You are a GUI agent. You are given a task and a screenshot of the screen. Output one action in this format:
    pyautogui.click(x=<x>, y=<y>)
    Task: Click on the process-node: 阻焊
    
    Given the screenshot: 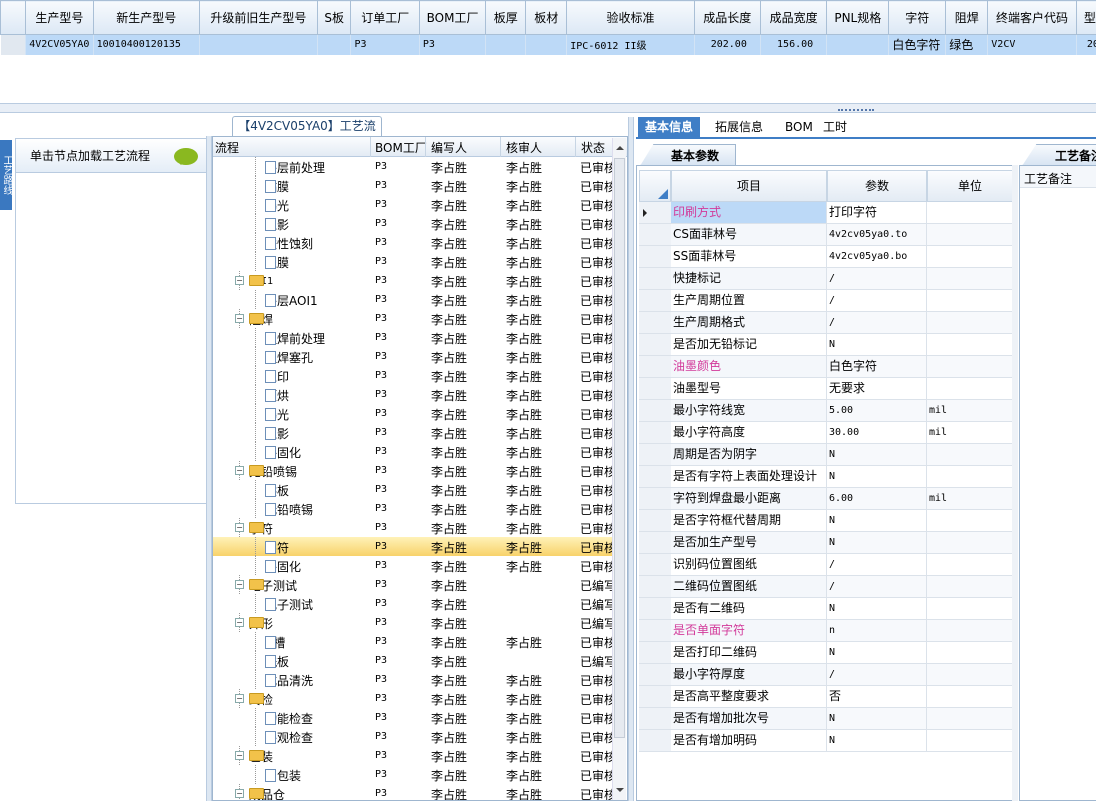 What is the action you would take?
    pyautogui.click(x=261, y=319)
    